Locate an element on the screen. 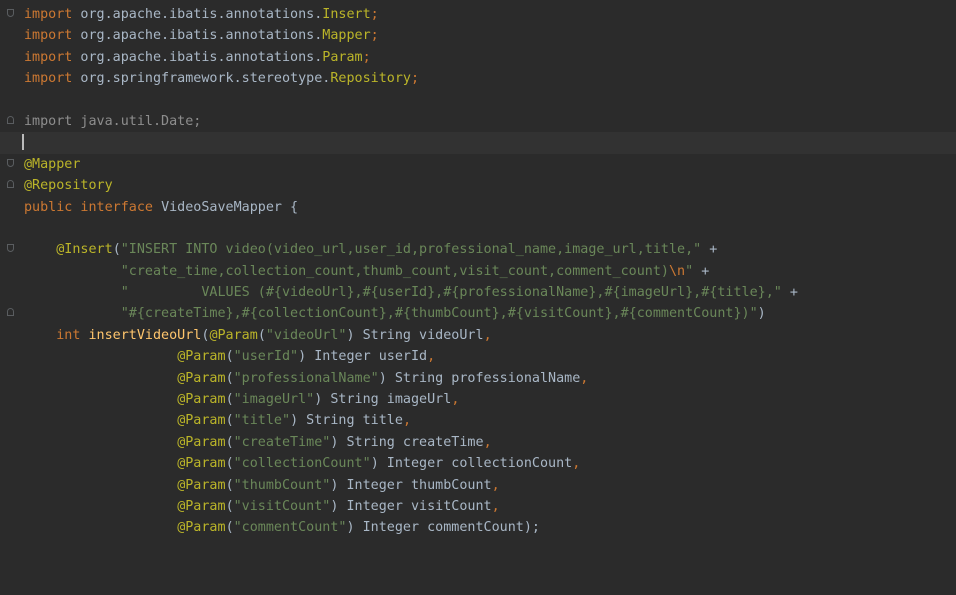 The width and height of the screenshot is (956, 595). code-line: @Param("imageUrl") String imageUrl, is located at coordinates (478, 399).